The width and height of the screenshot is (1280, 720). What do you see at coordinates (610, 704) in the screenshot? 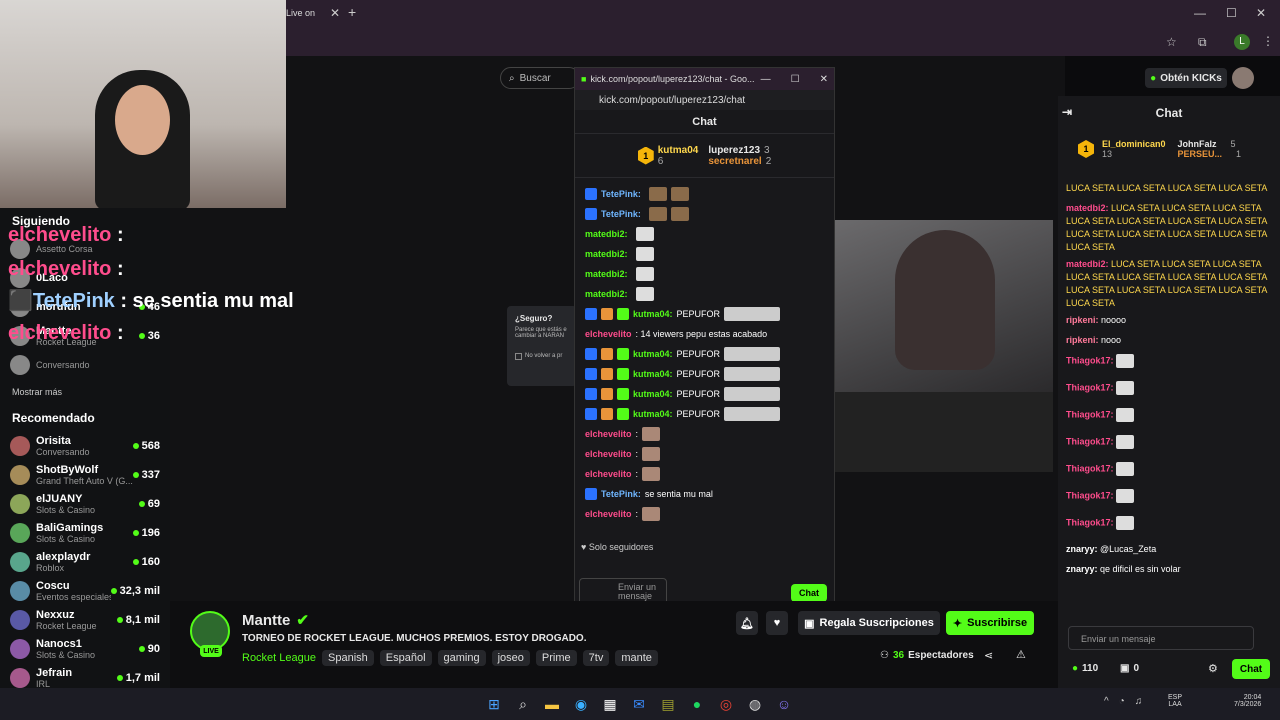
I see `store-icon: ▦` at bounding box center [610, 704].